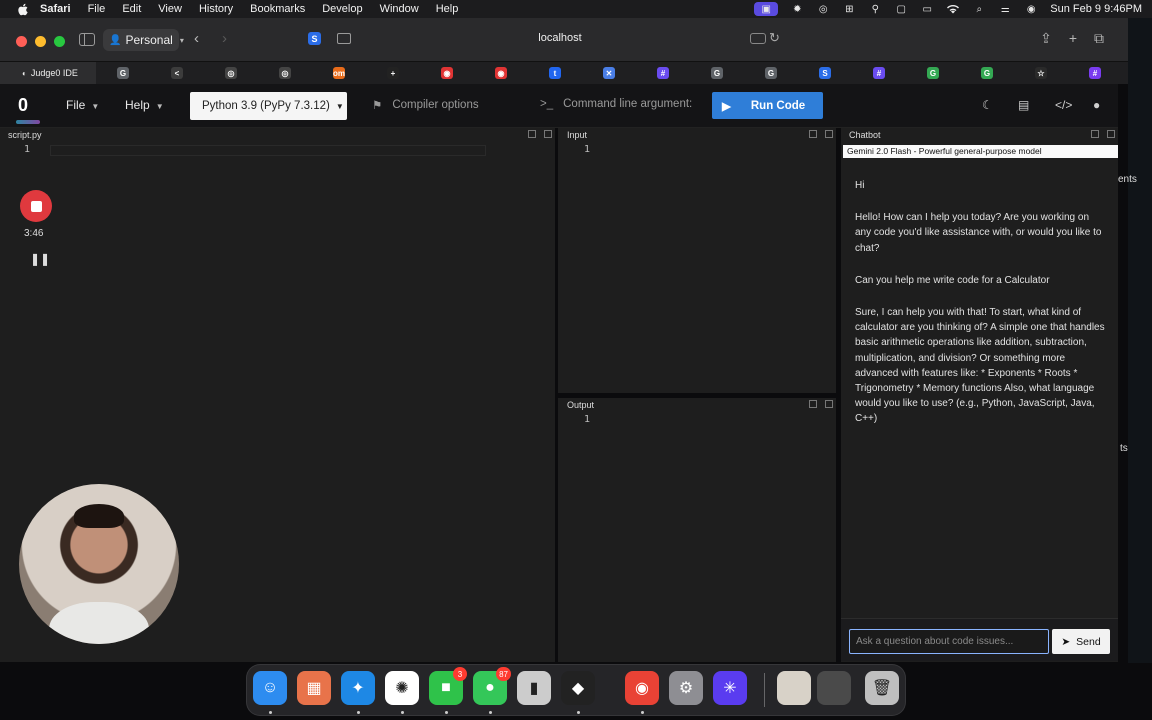  Describe the element at coordinates (560, 38) in the screenshot. I see `address-bar: localhost` at that location.